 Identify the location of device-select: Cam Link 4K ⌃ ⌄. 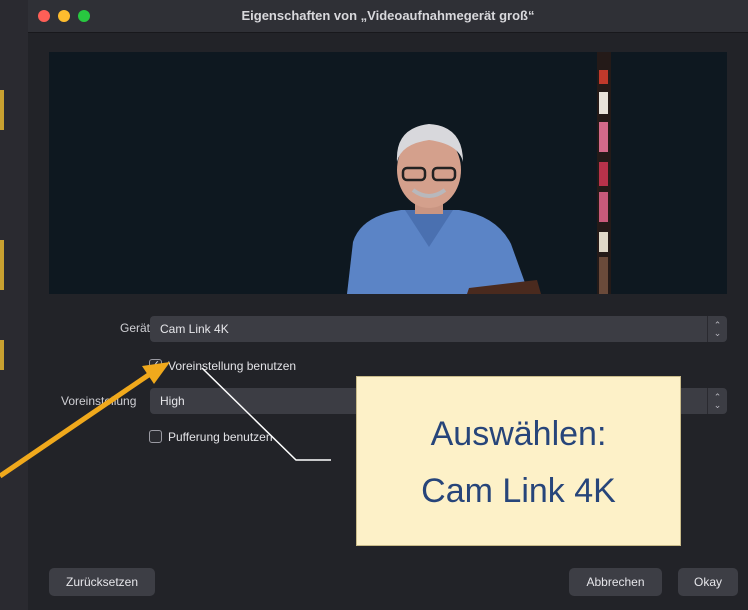
(438, 329).